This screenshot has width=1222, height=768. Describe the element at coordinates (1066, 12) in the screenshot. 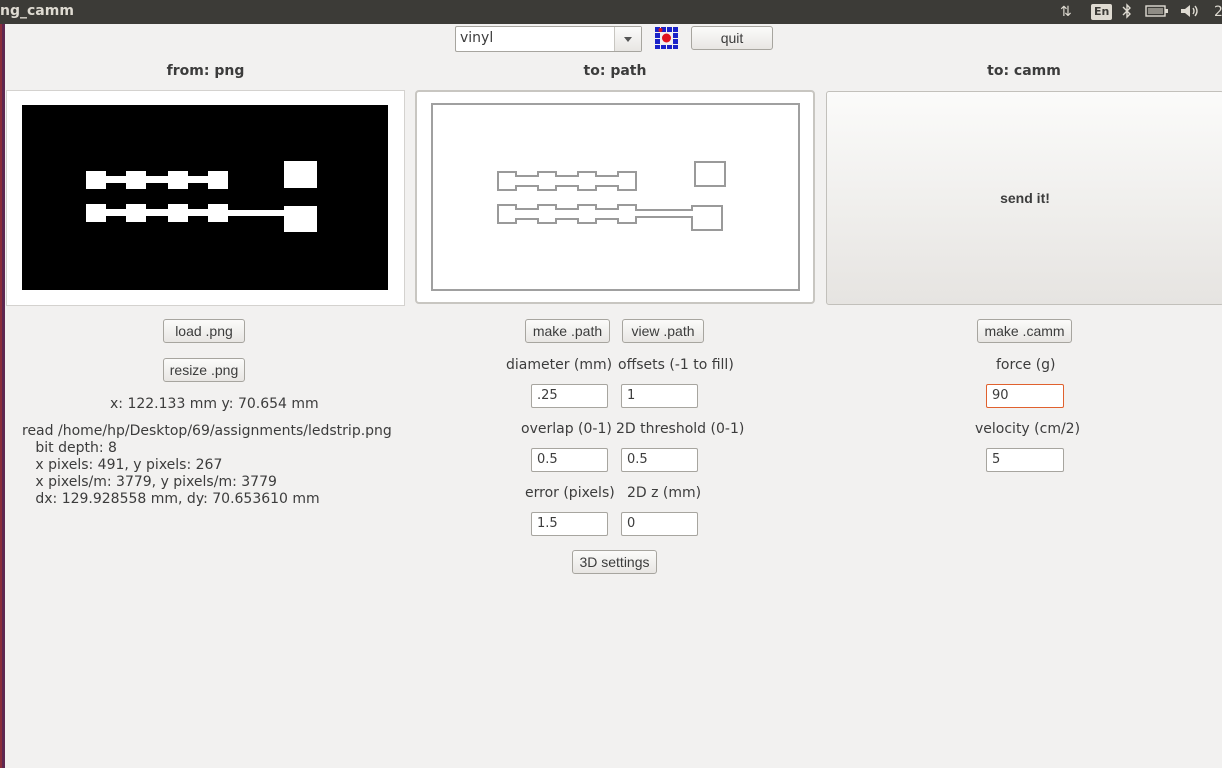

I see `network-updown-icon: ⇅` at that location.